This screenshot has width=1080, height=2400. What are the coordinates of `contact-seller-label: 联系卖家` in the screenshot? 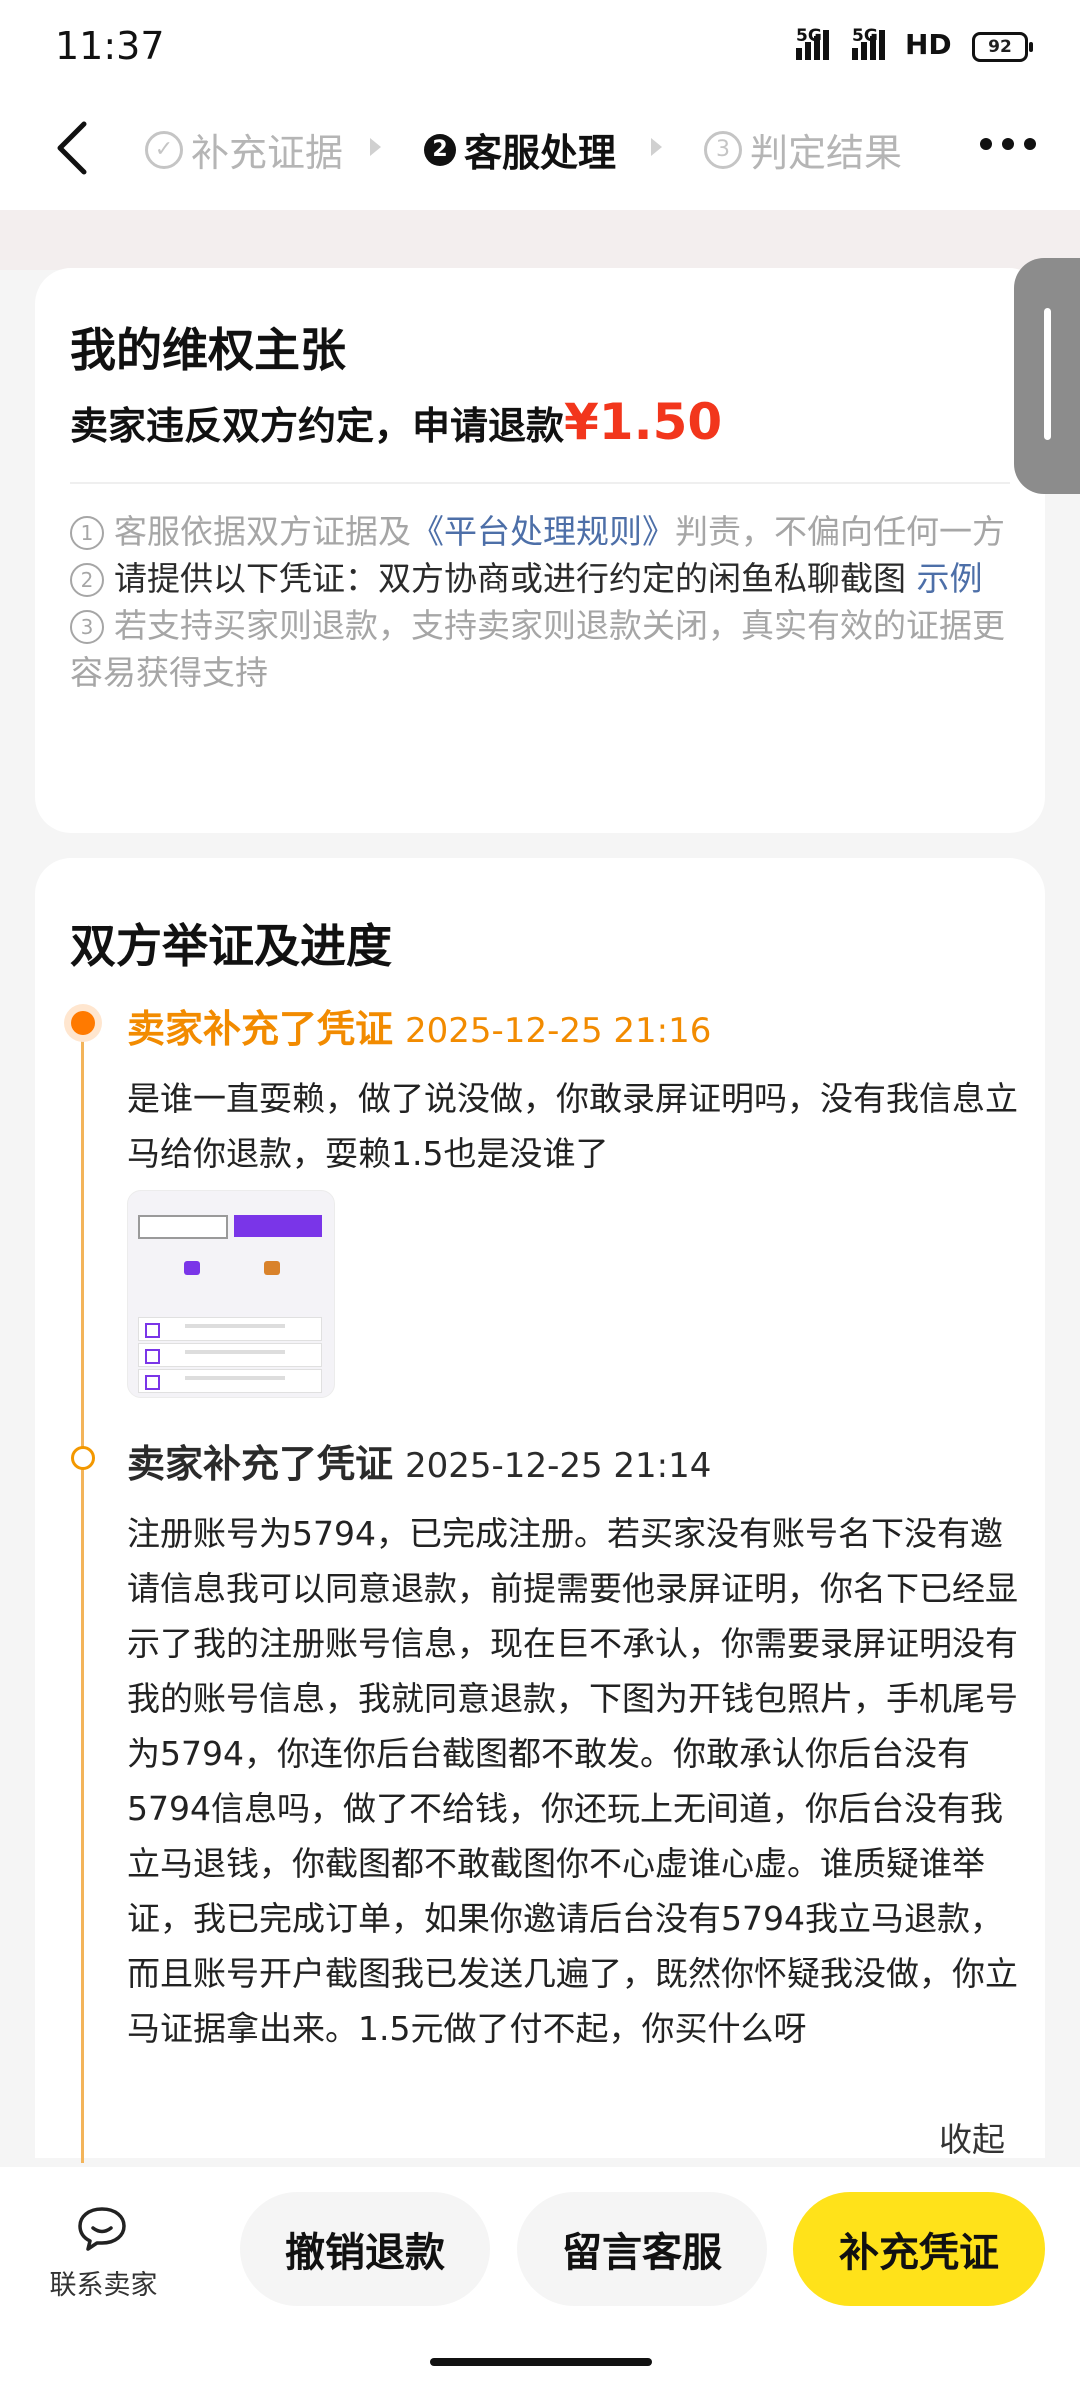 It's located at (103, 2285).